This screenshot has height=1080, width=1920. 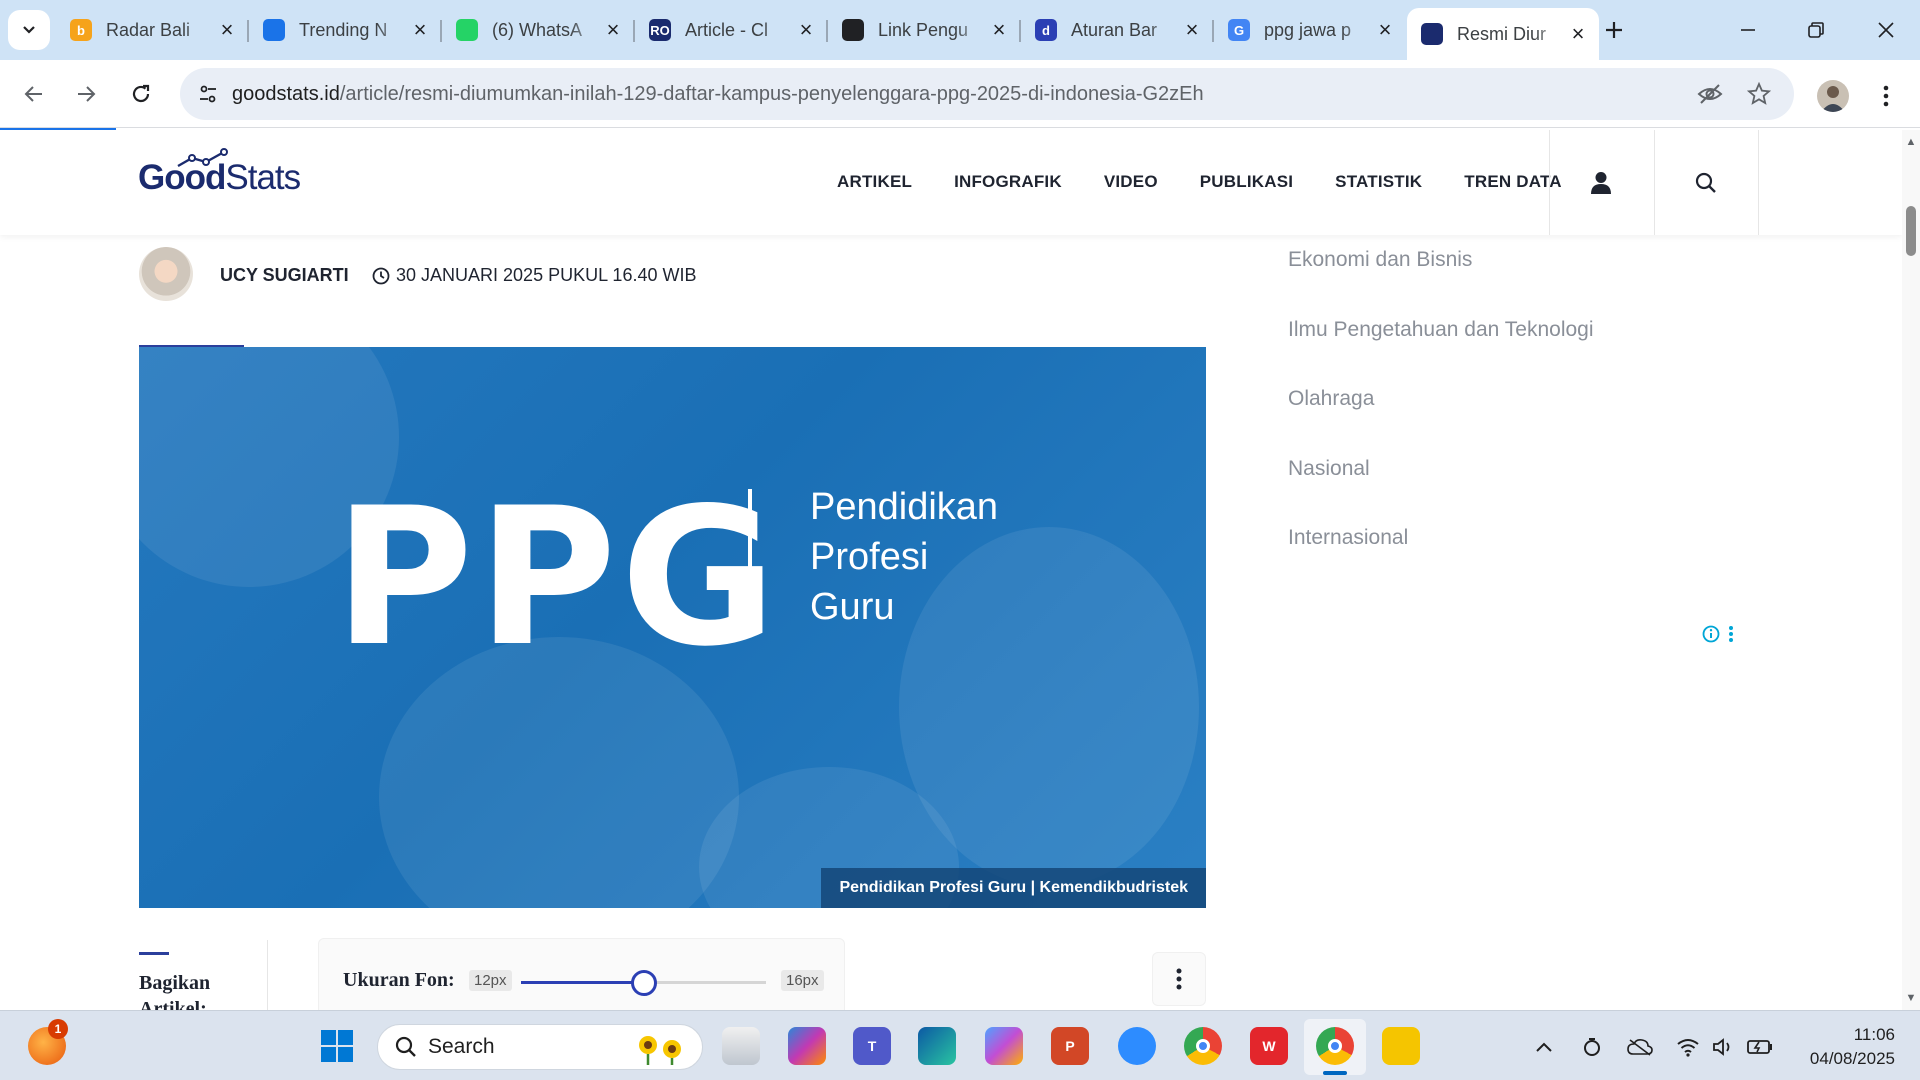 What do you see at coordinates (1688, 1047) in the screenshot?
I see `wifi-tray-button` at bounding box center [1688, 1047].